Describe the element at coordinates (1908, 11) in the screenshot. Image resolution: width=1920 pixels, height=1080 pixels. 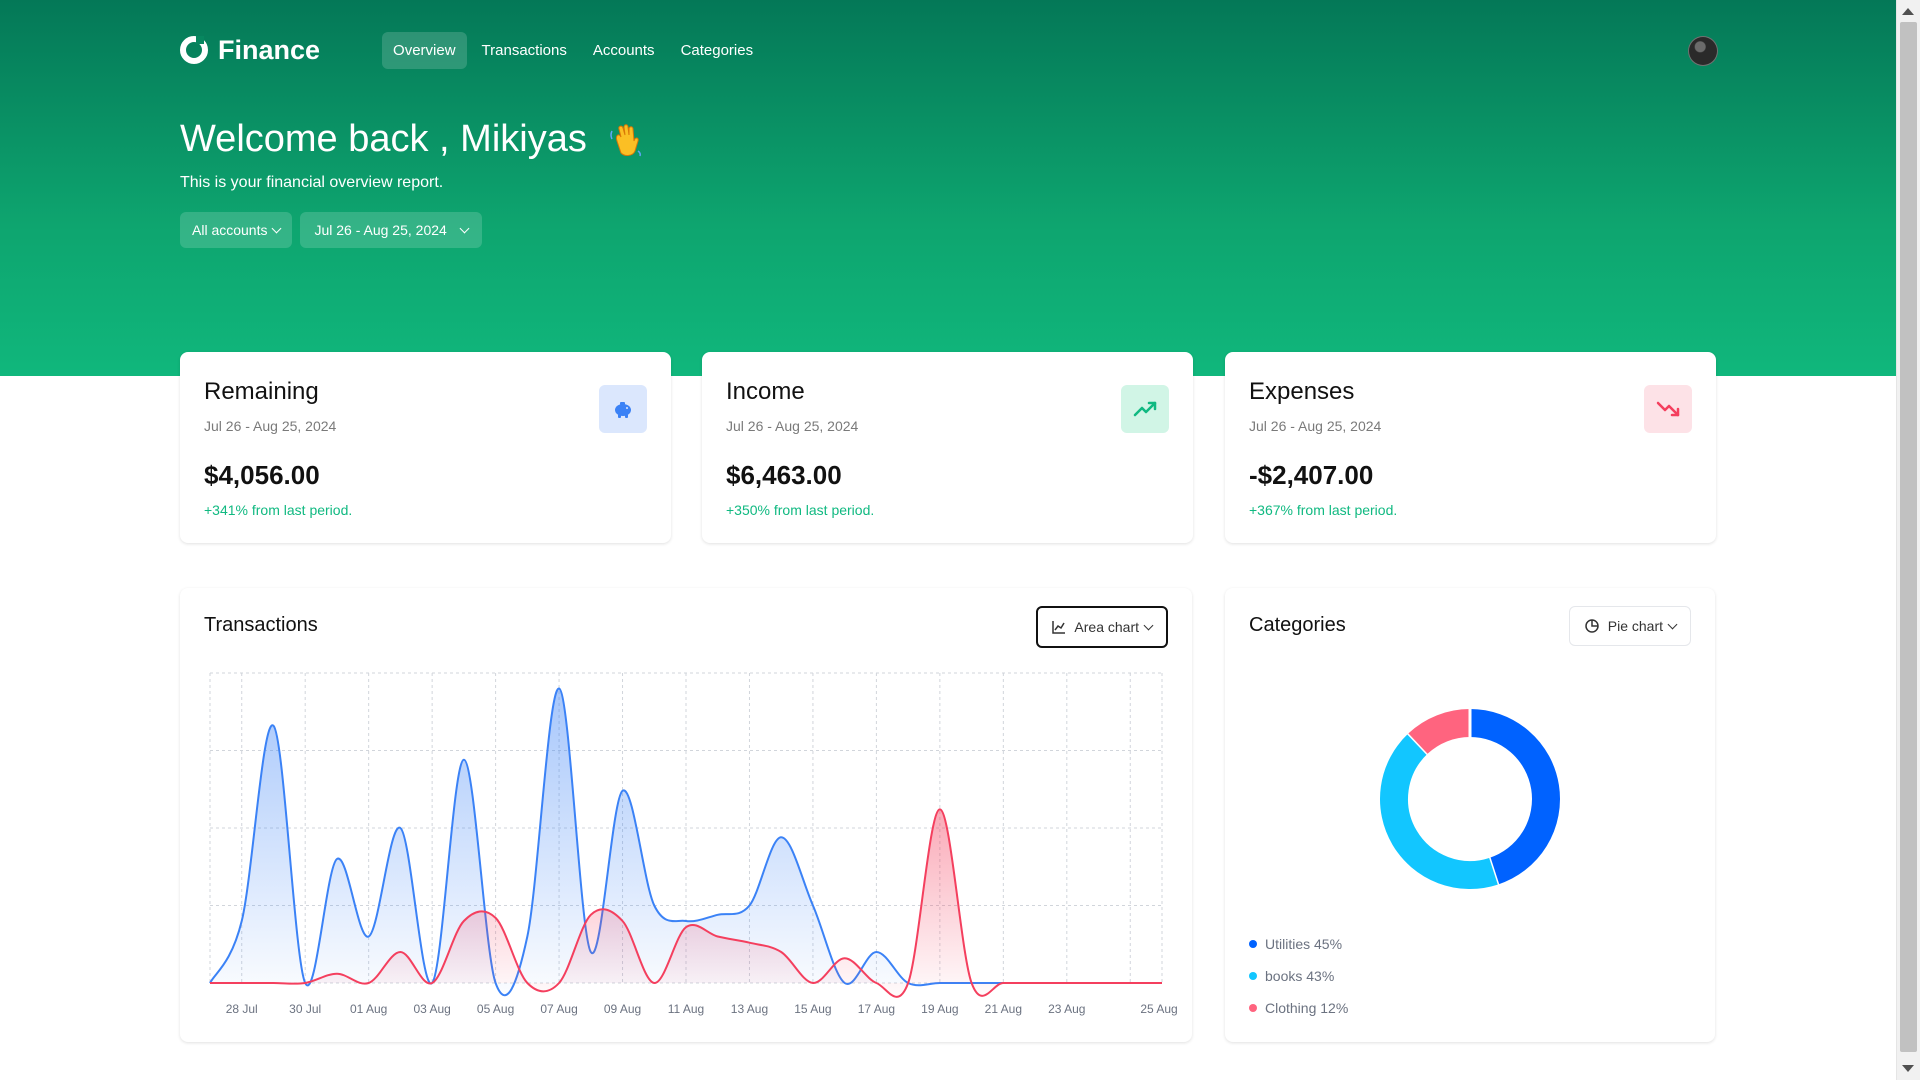
I see `scroll-up-arrow-icon` at that location.